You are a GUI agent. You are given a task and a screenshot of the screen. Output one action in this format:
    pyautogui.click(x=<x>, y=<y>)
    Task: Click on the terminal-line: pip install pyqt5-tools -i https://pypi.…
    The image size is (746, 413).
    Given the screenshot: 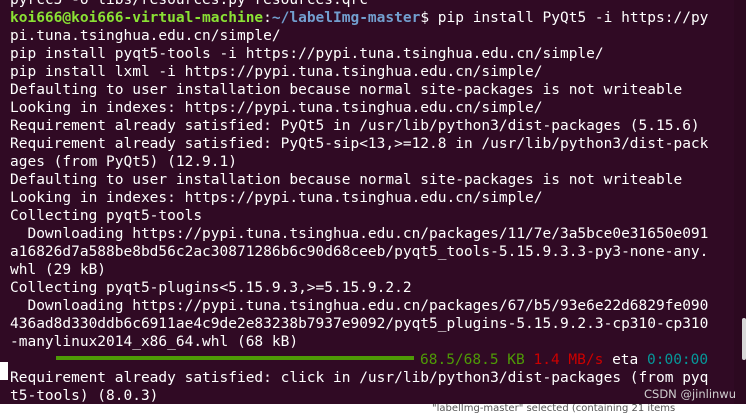 What is the action you would take?
    pyautogui.click(x=307, y=54)
    